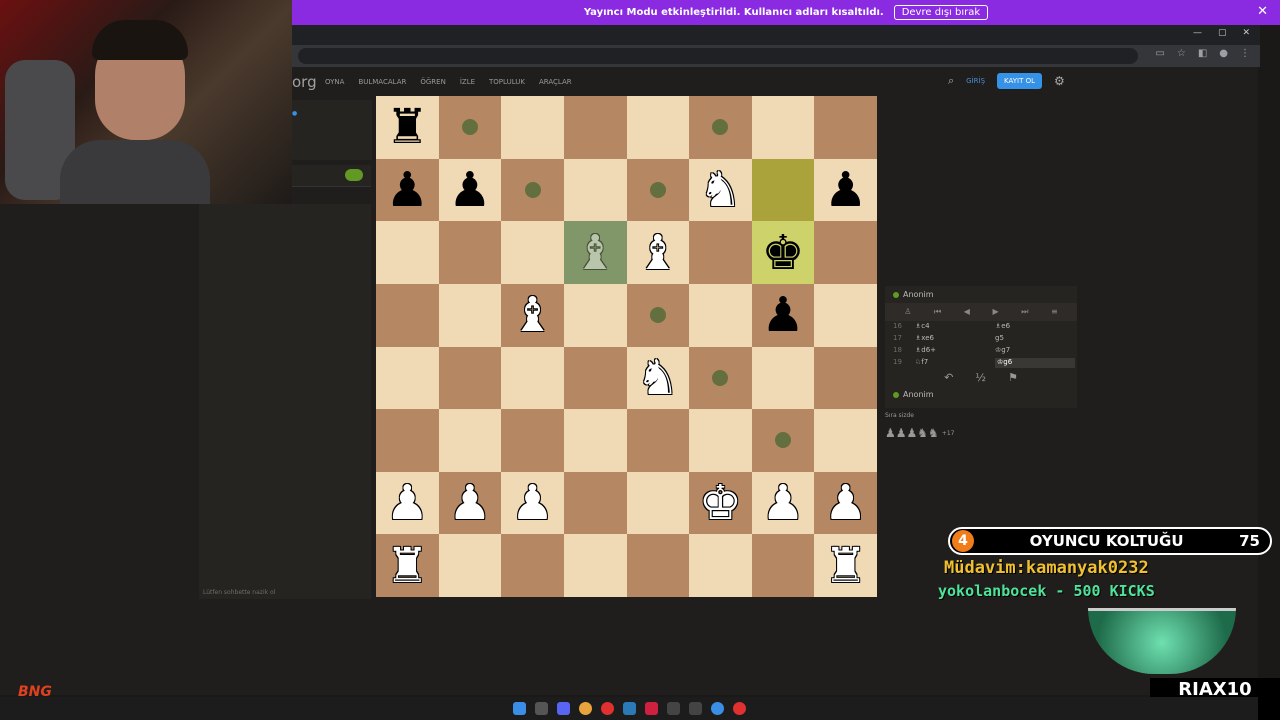  What do you see at coordinates (555, 82) in the screenshot?
I see `nav-tools: ARAÇLAR` at bounding box center [555, 82].